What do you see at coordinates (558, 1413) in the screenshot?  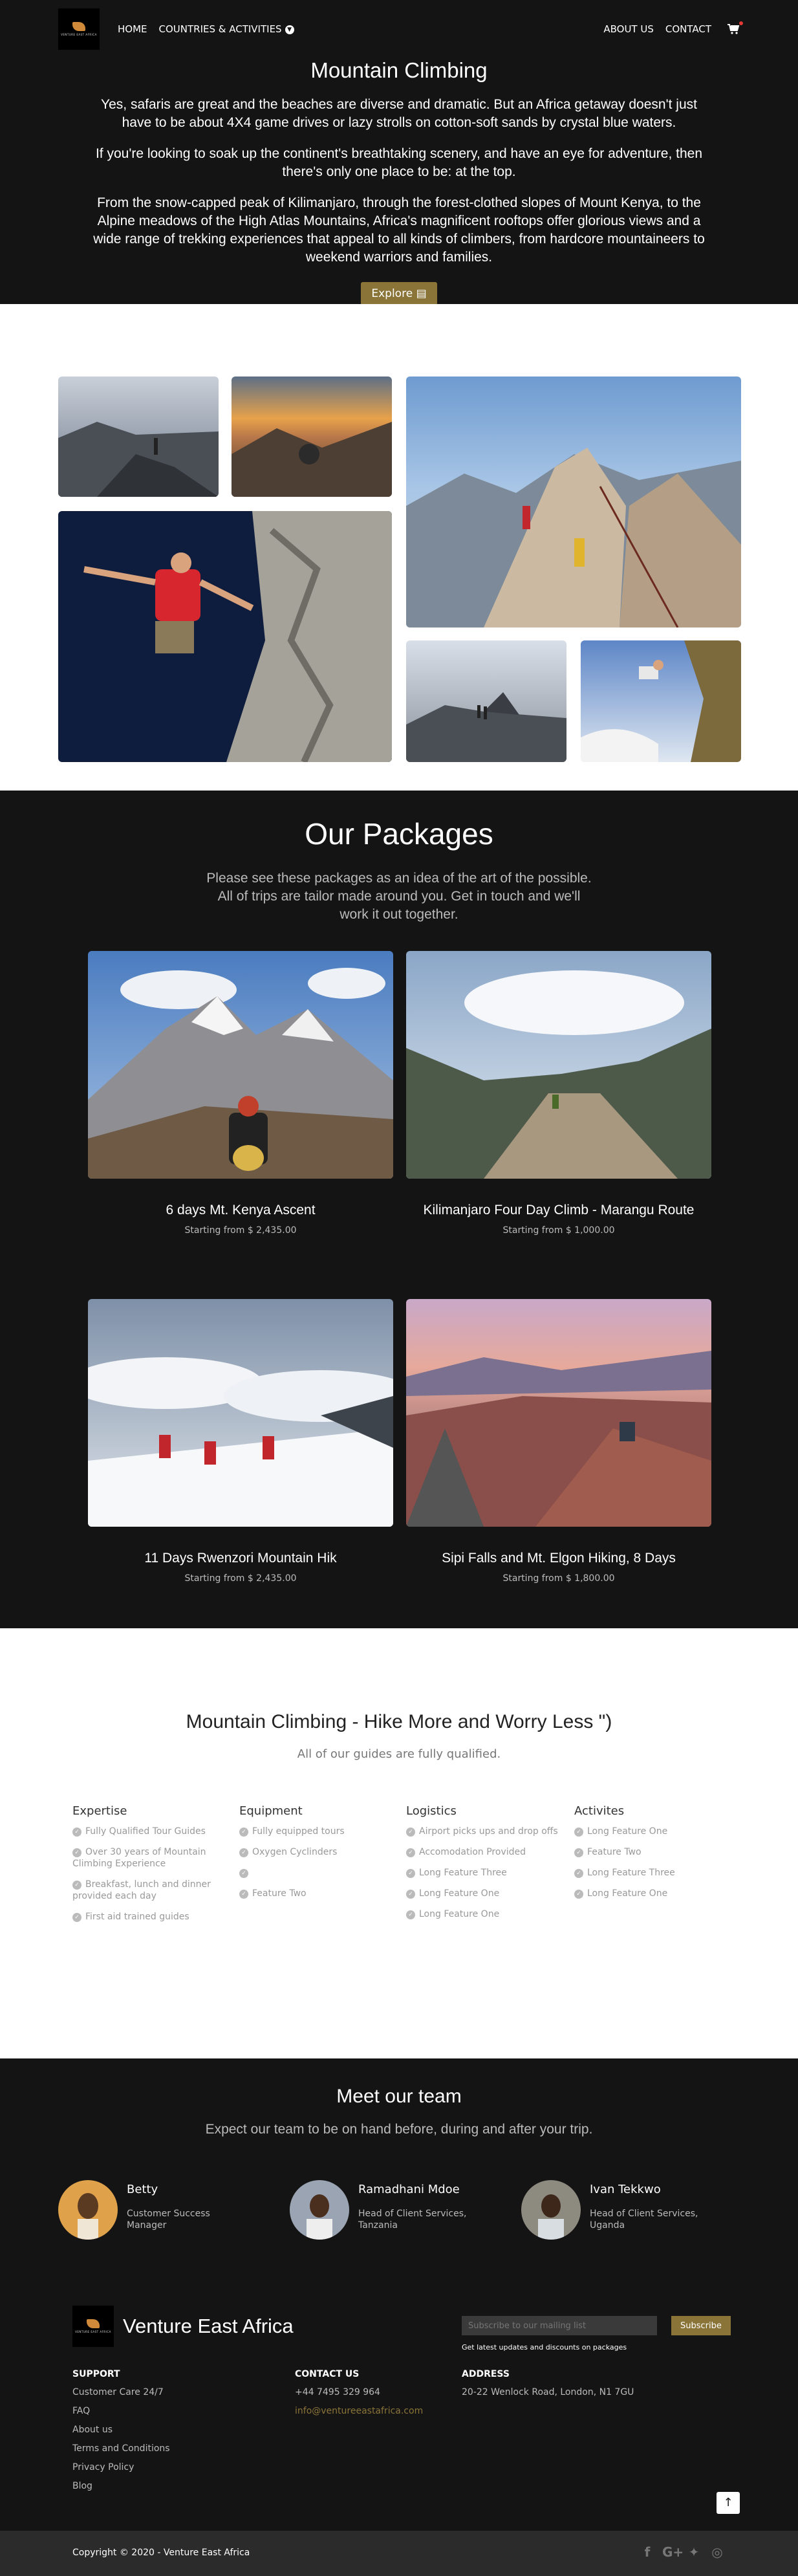 I see `package-image-sipi-falls` at bounding box center [558, 1413].